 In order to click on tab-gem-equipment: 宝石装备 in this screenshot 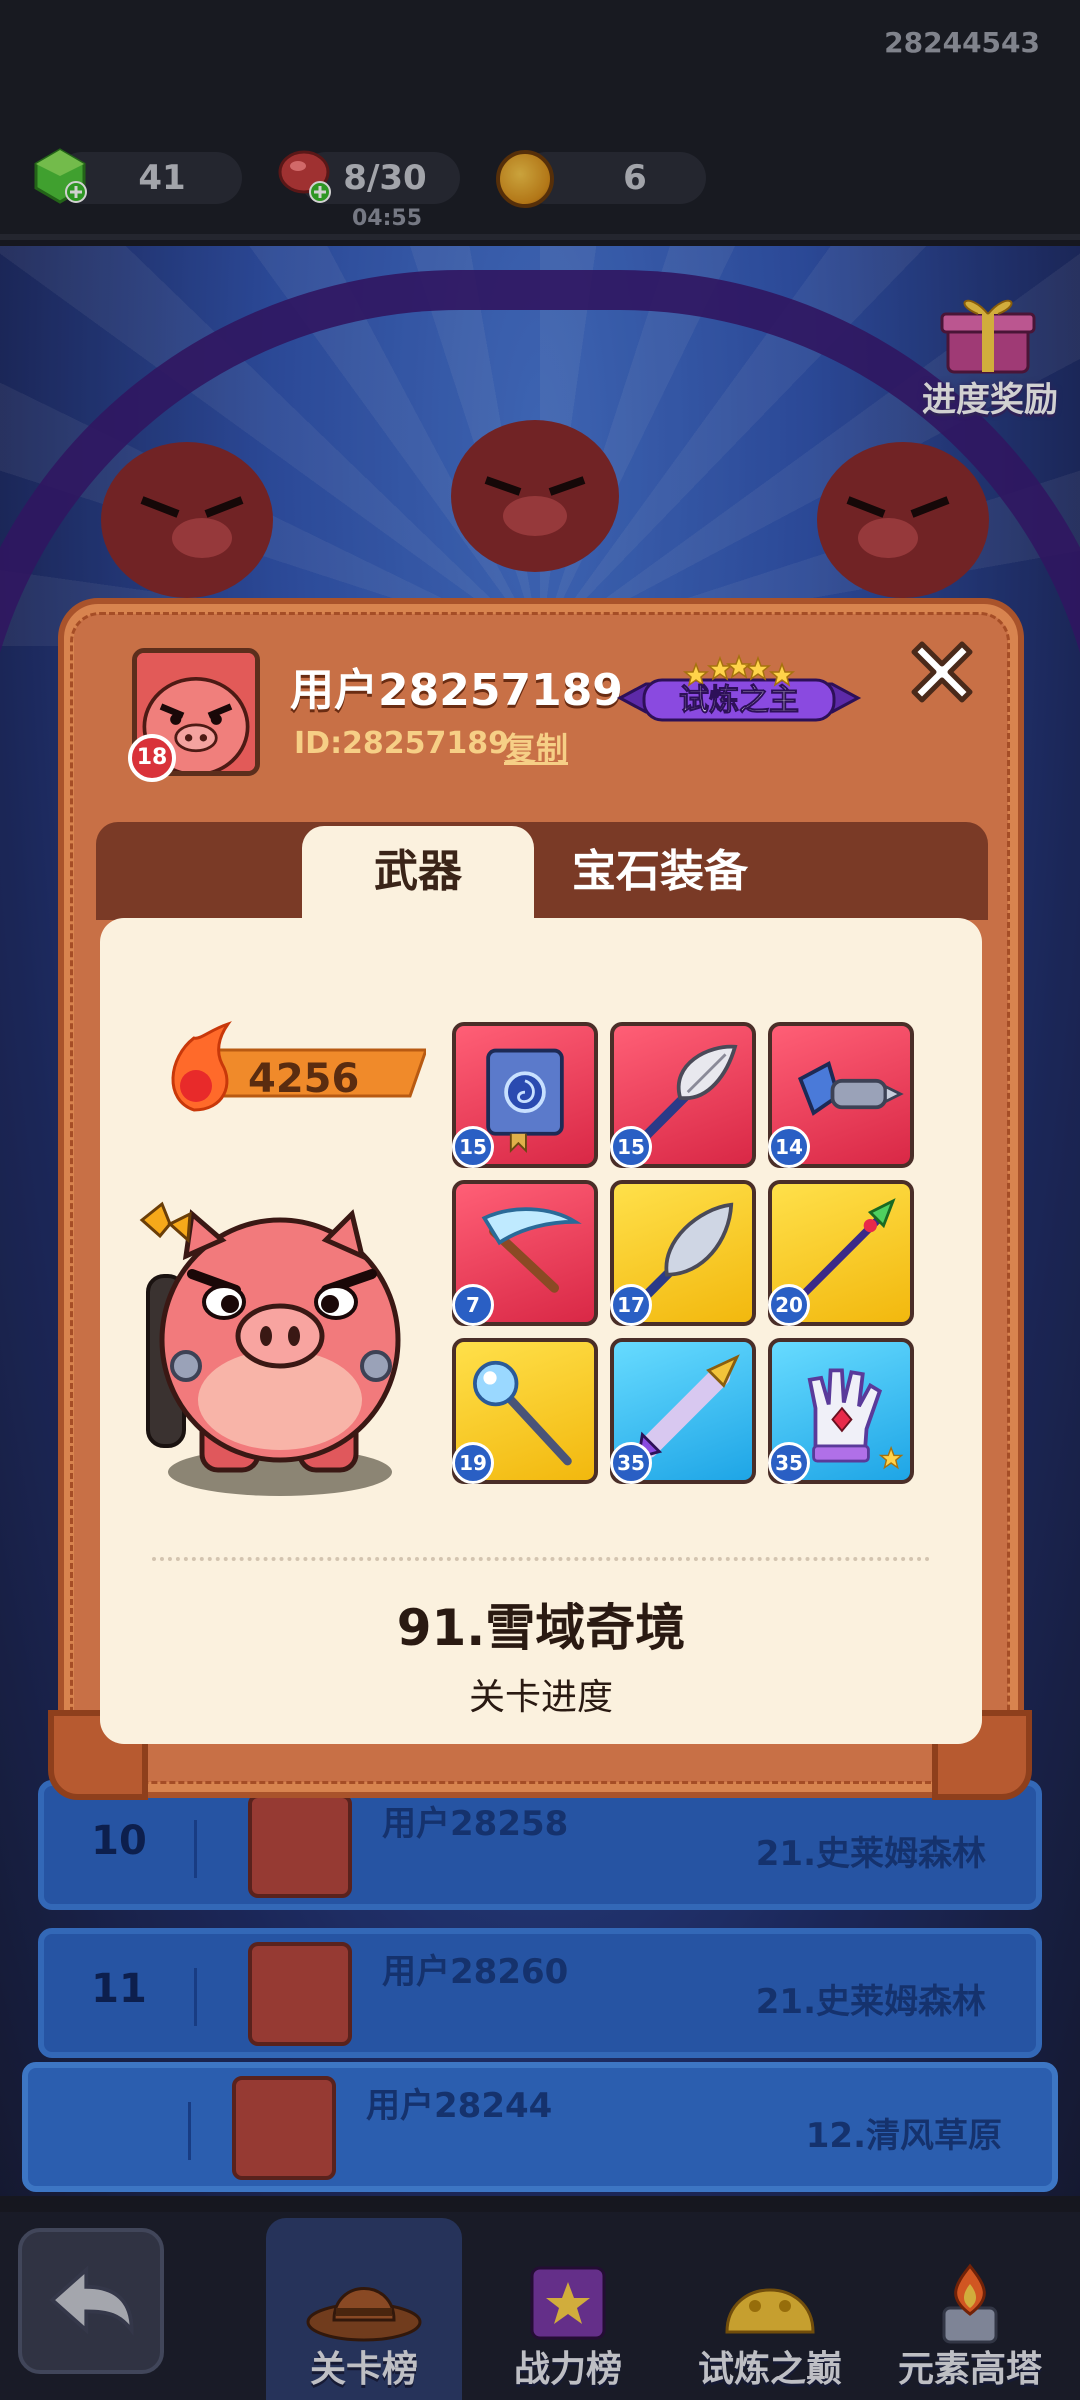, I will do `click(660, 873)`.